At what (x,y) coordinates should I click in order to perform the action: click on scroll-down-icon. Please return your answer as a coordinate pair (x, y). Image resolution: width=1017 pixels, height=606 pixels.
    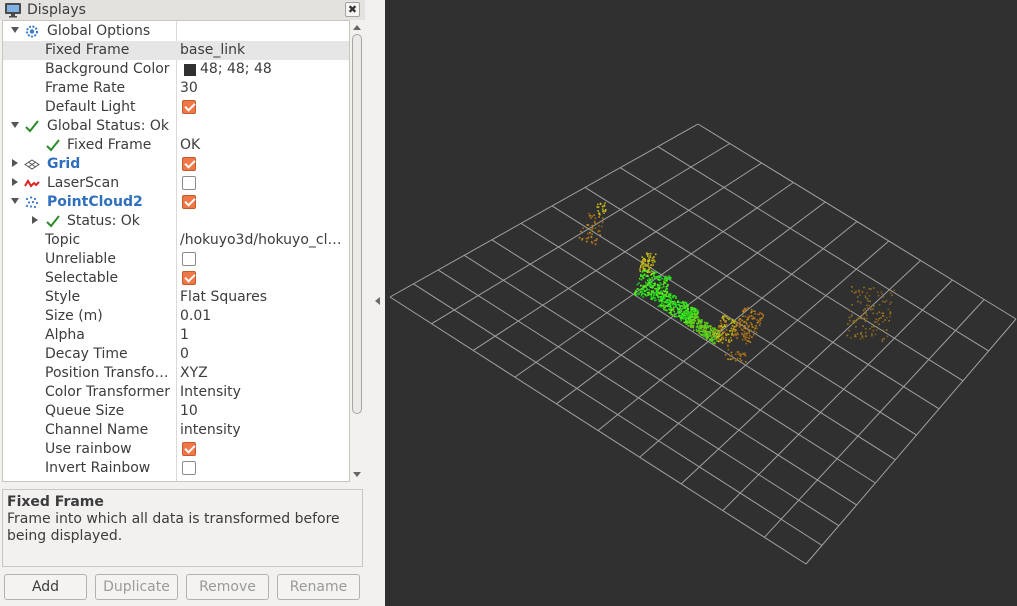
    Looking at the image, I should click on (357, 474).